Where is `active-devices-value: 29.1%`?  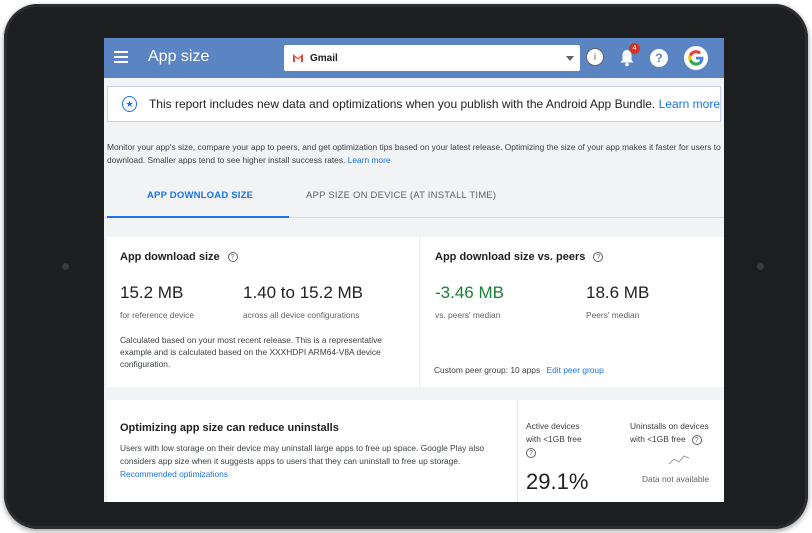 active-devices-value: 29.1% is located at coordinates (557, 481).